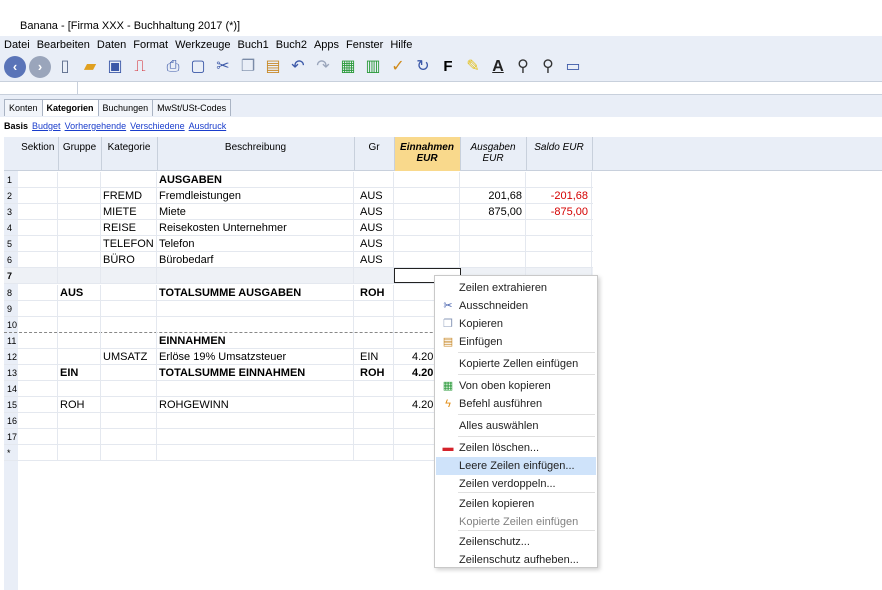 The image size is (882, 590). I want to click on context-menu-item: Kopierte Zellen einfügen, so click(516, 364).